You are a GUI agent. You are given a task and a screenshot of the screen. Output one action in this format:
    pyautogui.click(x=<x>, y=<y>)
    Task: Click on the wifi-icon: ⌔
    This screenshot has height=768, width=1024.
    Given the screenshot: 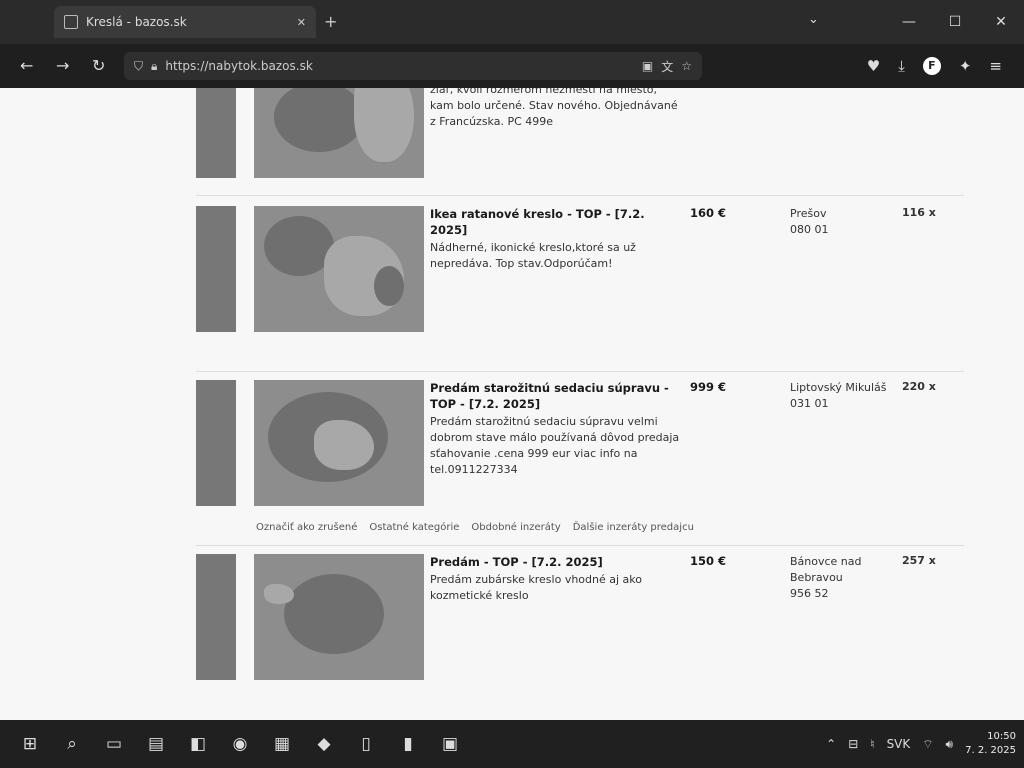 What is the action you would take?
    pyautogui.click(x=927, y=744)
    